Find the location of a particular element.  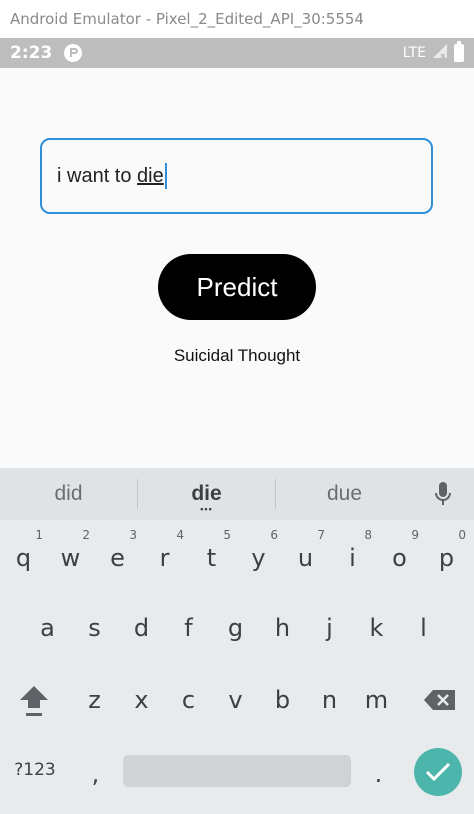

key-num: 6 is located at coordinates (274, 535).